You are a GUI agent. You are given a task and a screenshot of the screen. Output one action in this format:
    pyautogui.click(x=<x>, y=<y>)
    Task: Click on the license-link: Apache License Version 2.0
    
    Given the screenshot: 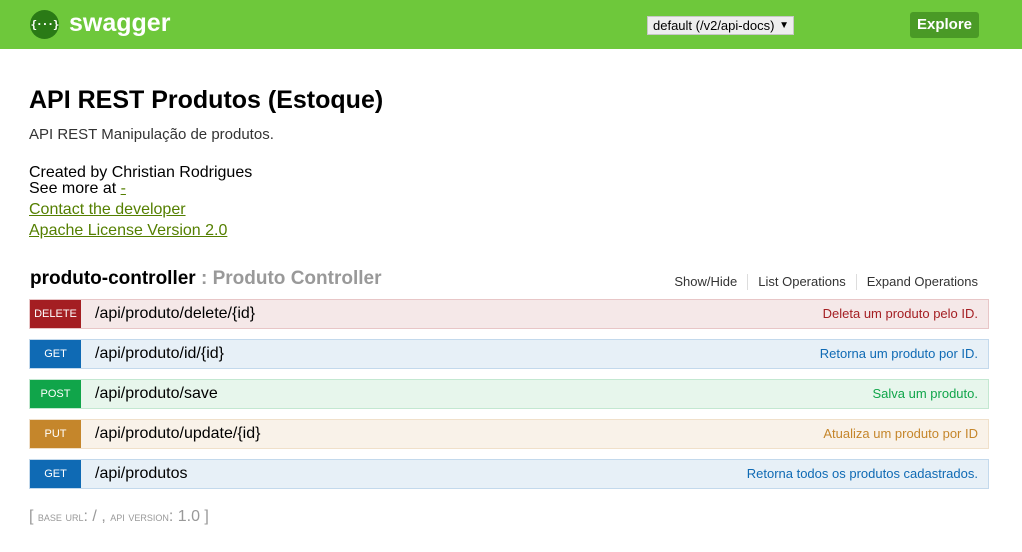 What is the action you would take?
    pyautogui.click(x=128, y=231)
    